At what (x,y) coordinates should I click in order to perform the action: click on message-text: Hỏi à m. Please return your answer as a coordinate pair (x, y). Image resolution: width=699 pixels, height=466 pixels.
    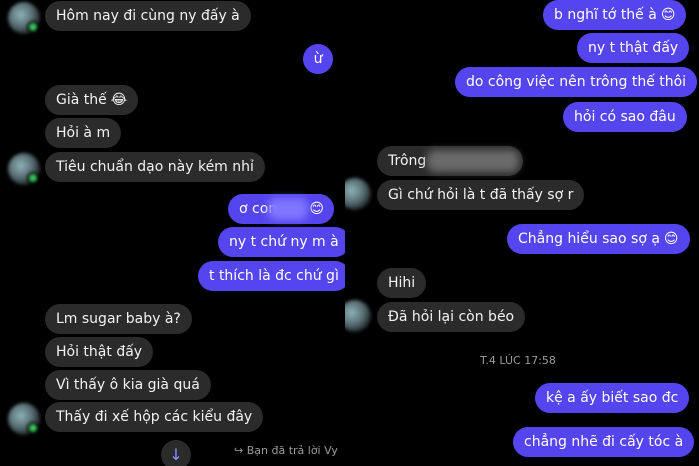
    Looking at the image, I should click on (83, 133).